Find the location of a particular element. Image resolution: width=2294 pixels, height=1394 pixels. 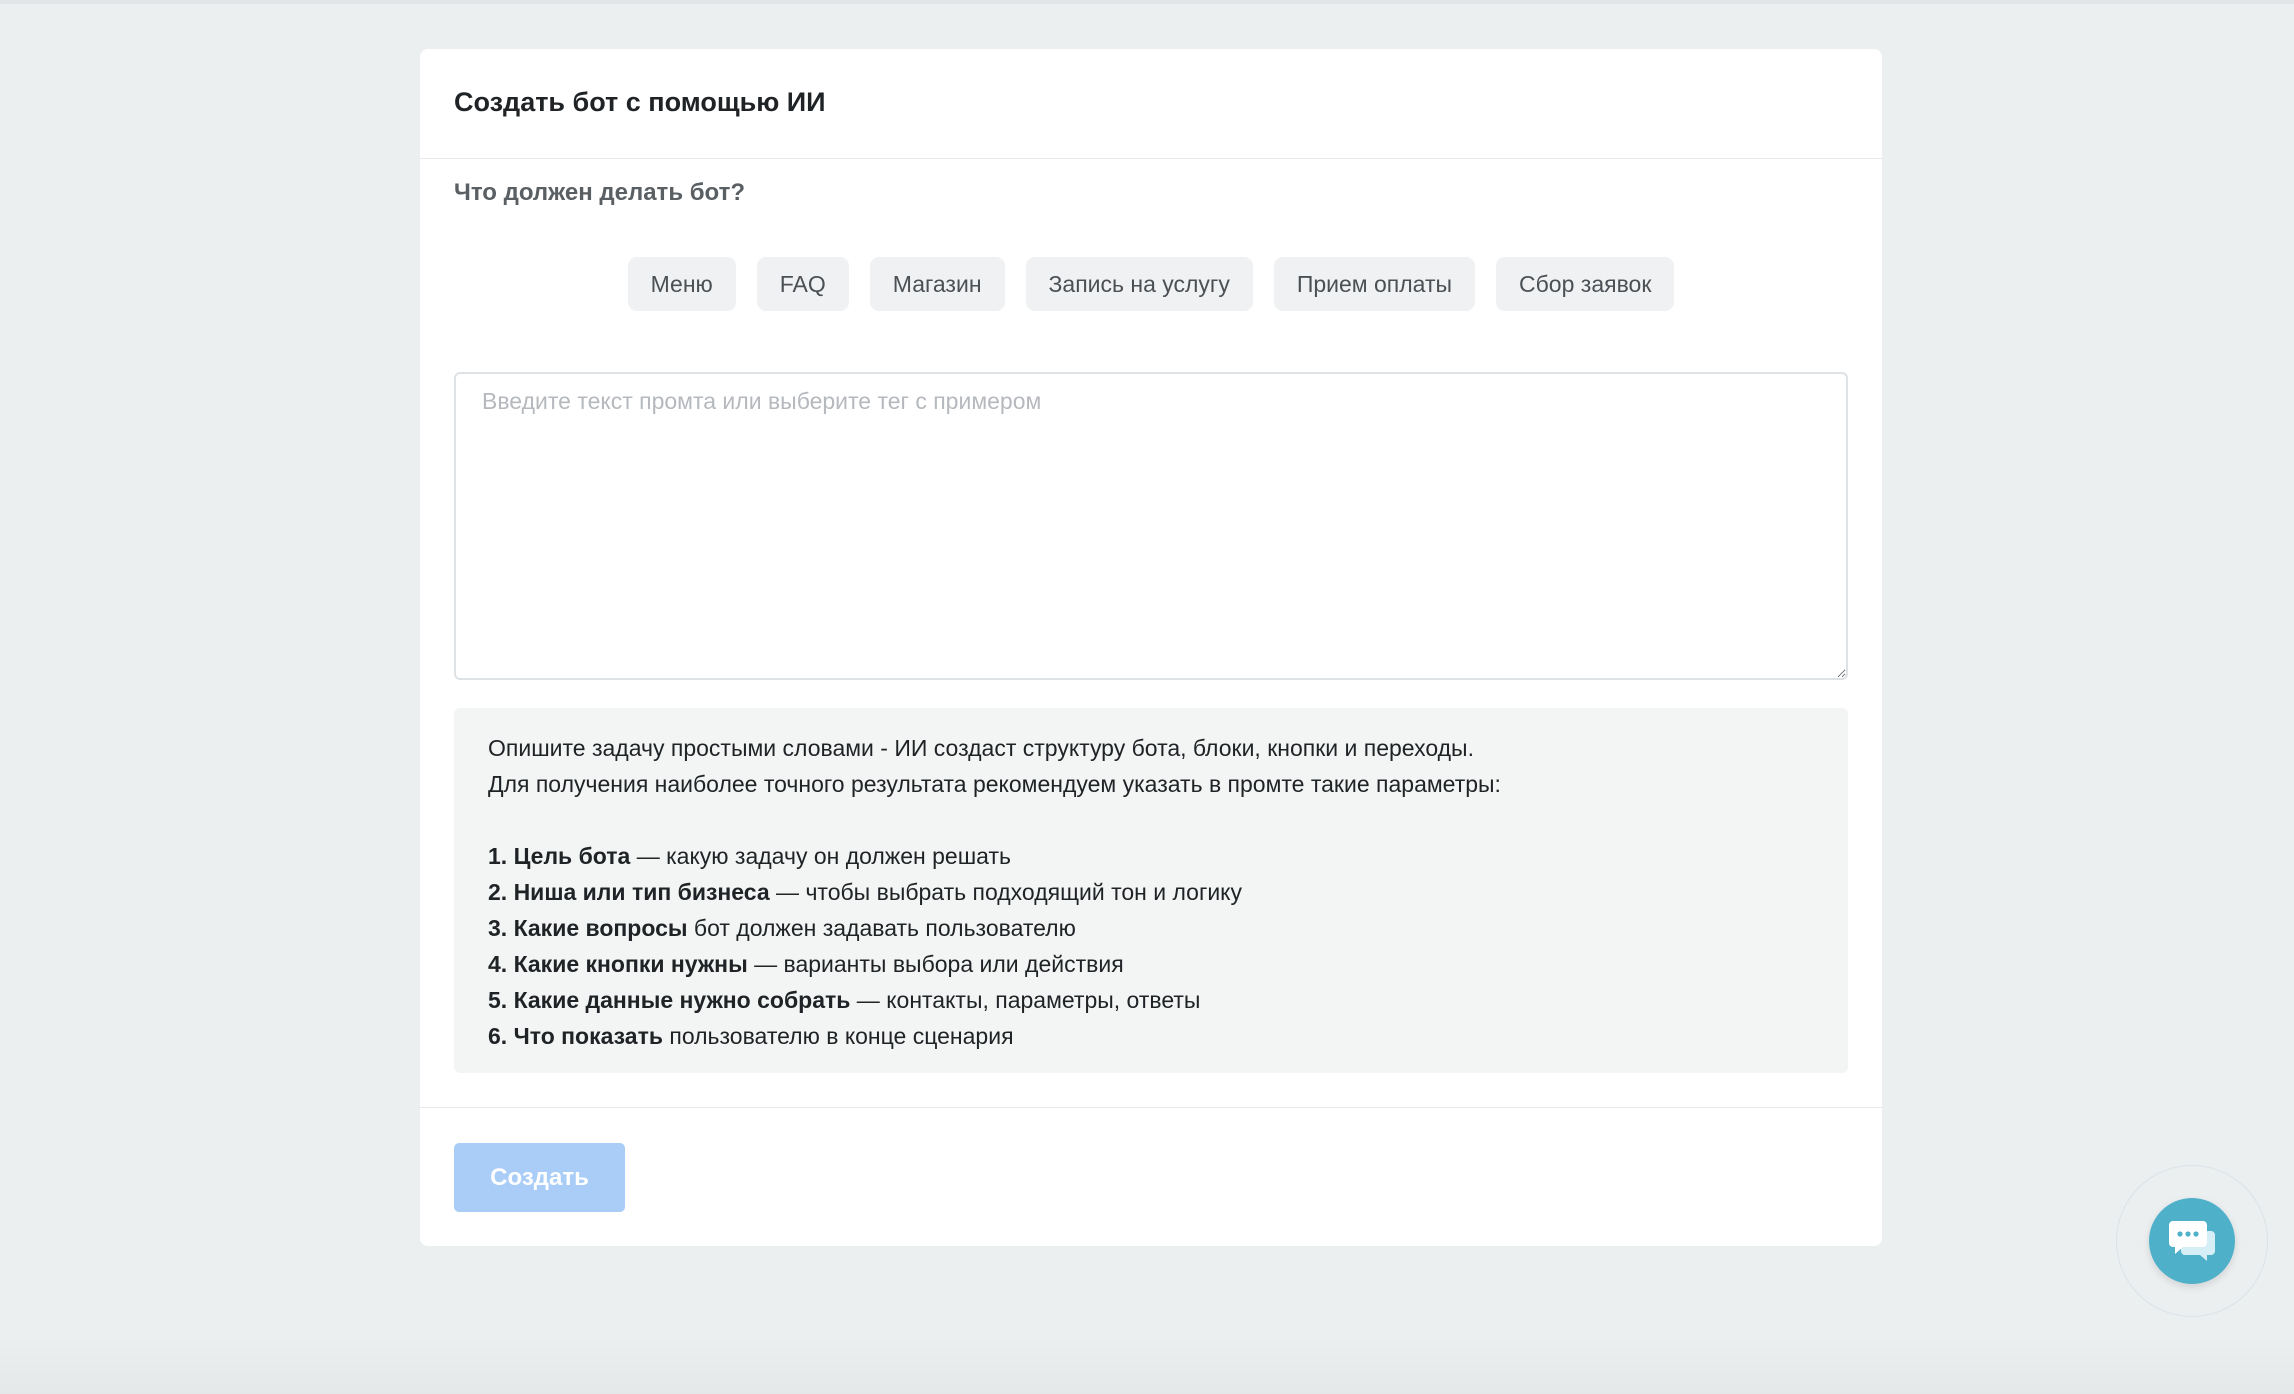

footer-divider is located at coordinates (1151, 1107).